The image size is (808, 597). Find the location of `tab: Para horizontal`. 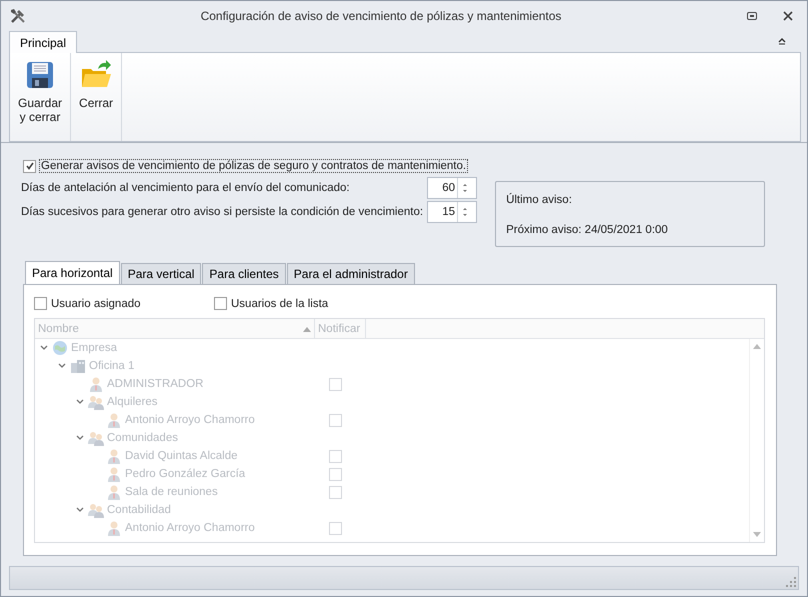

tab: Para horizontal is located at coordinates (72, 272).